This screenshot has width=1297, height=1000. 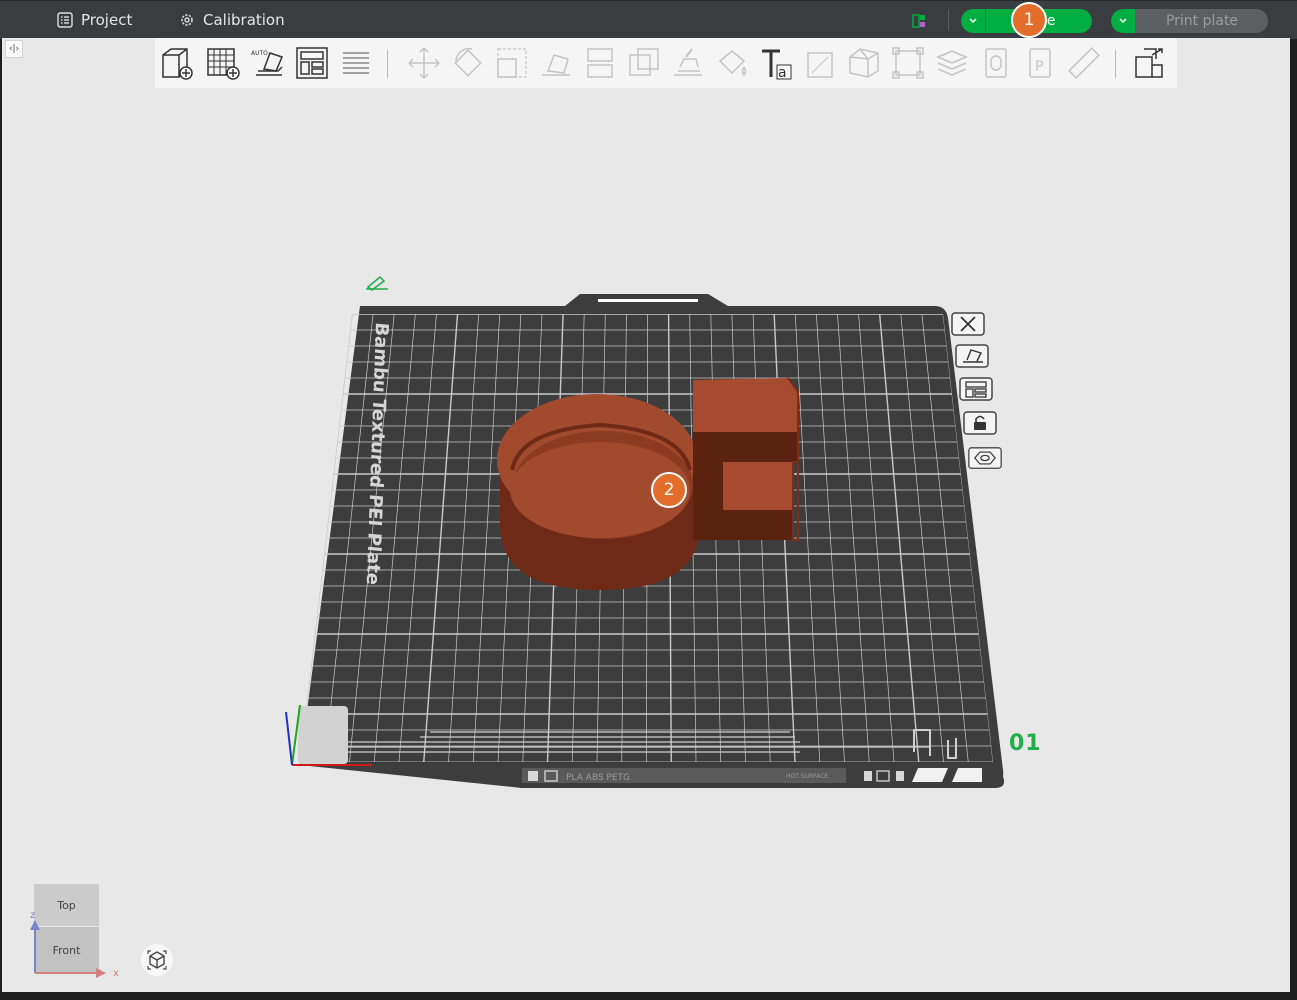 What do you see at coordinates (157, 960) in the screenshot?
I see `reset-view-icon` at bounding box center [157, 960].